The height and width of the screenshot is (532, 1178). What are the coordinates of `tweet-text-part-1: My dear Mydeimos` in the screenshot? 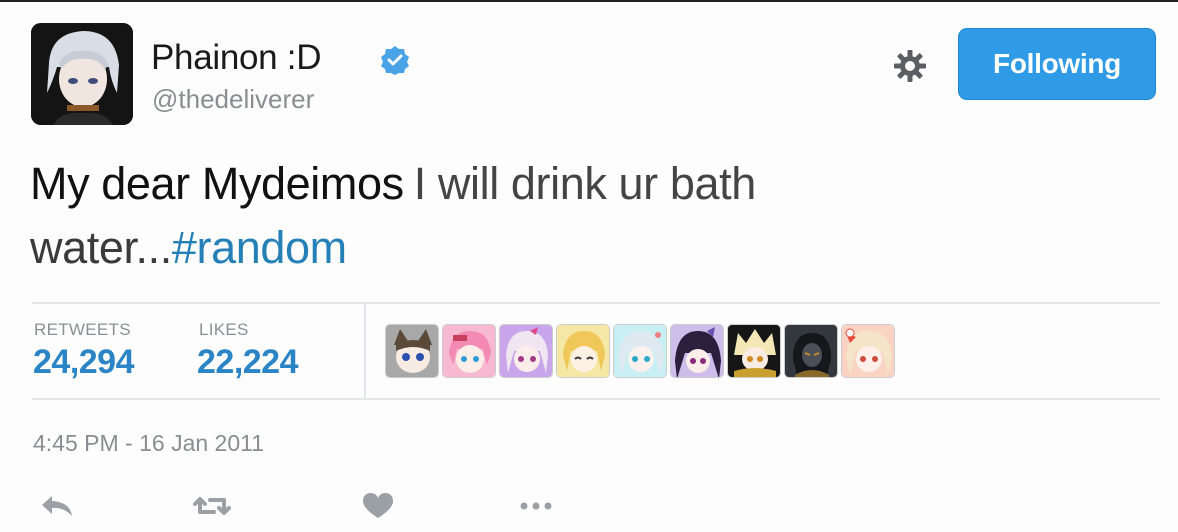 It's located at (217, 183).